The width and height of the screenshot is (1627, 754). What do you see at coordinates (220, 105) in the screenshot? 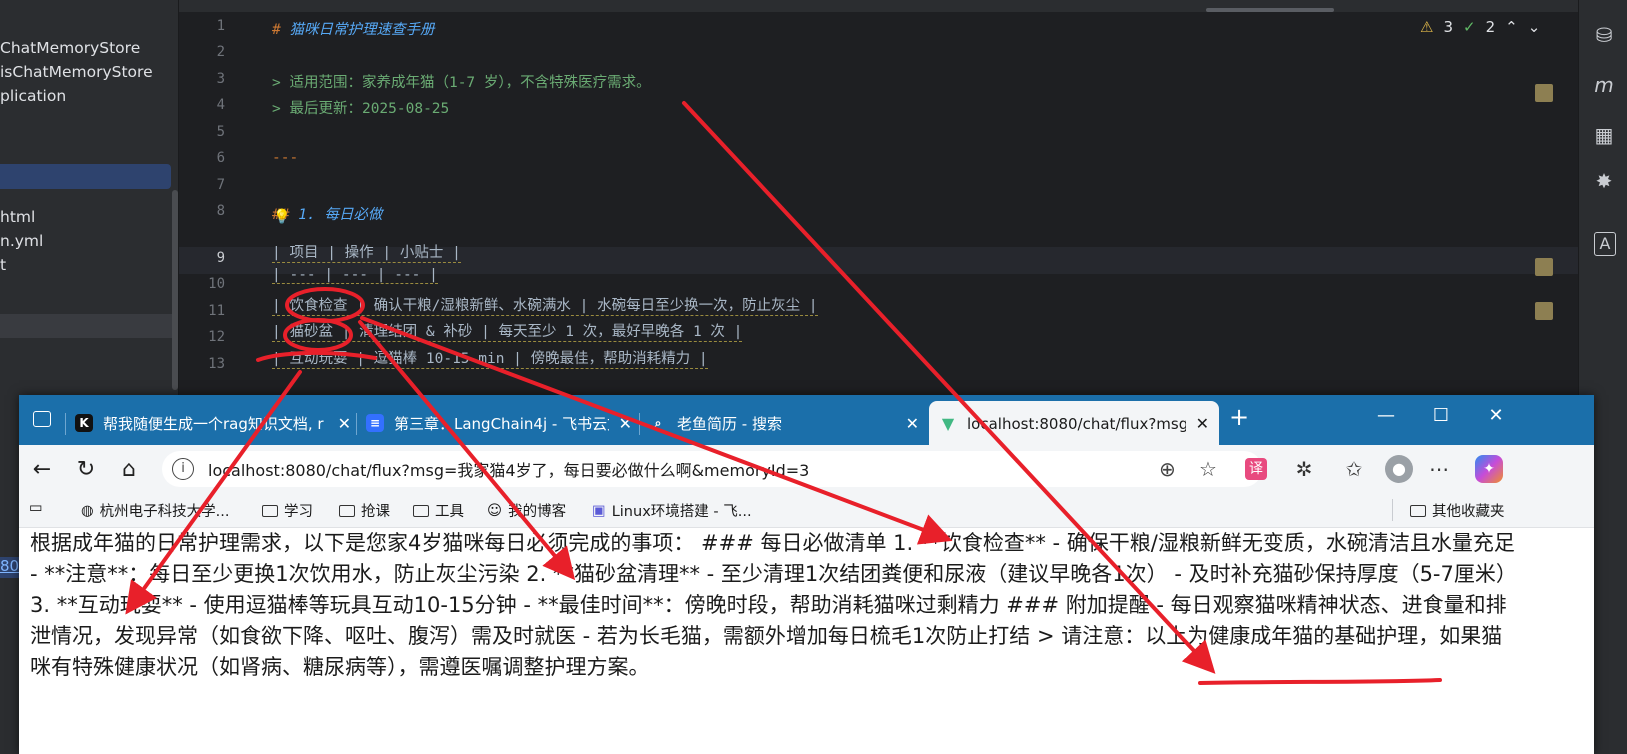
I see `line-number: 4` at bounding box center [220, 105].